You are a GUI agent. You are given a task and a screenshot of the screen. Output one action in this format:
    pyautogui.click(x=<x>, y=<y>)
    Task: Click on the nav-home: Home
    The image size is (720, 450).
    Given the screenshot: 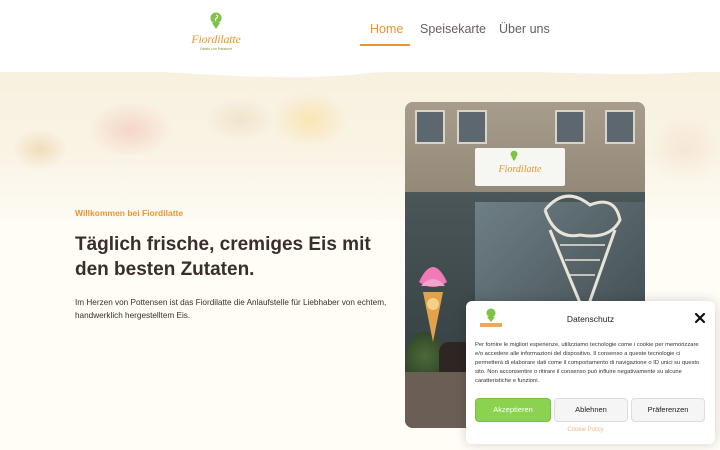 What is the action you would take?
    pyautogui.click(x=386, y=29)
    